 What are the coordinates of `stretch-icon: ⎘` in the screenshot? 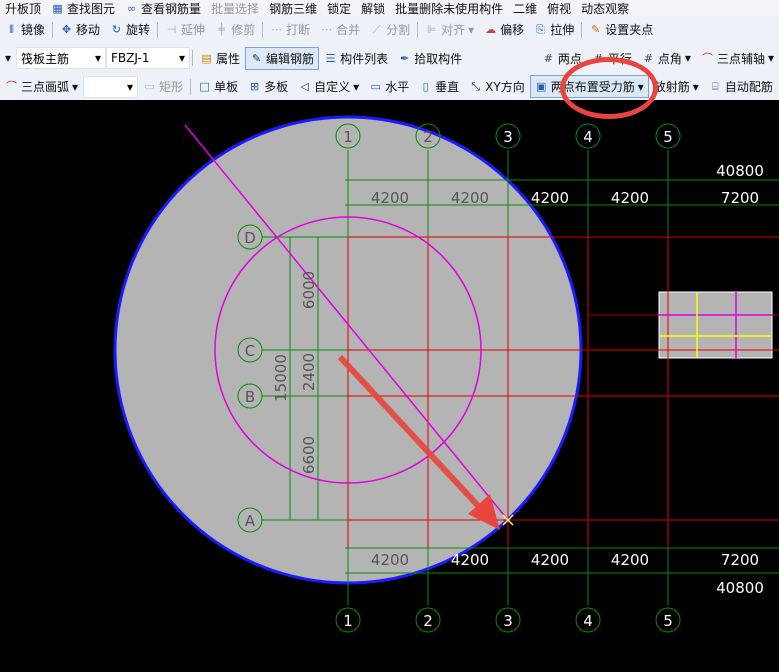 It's located at (541, 29).